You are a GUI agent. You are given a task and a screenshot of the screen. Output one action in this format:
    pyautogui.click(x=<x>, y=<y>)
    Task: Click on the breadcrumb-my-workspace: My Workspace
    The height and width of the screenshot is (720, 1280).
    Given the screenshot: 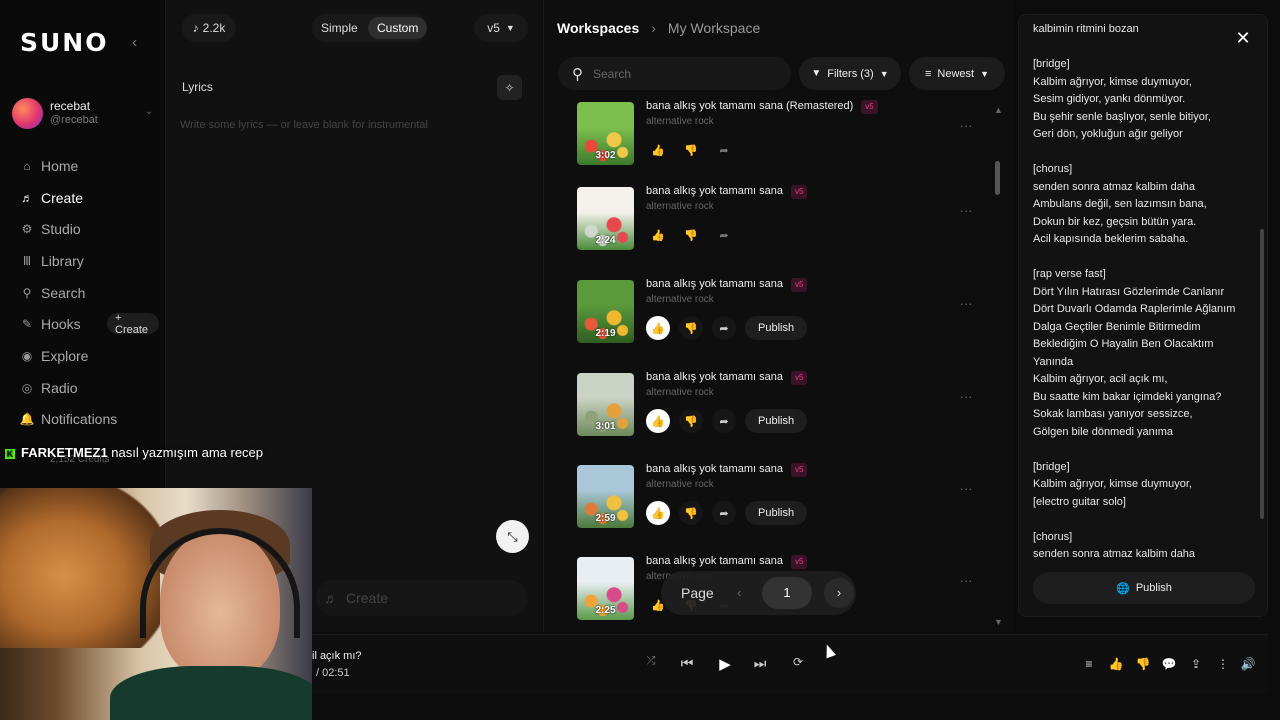 What is the action you would take?
    pyautogui.click(x=714, y=28)
    